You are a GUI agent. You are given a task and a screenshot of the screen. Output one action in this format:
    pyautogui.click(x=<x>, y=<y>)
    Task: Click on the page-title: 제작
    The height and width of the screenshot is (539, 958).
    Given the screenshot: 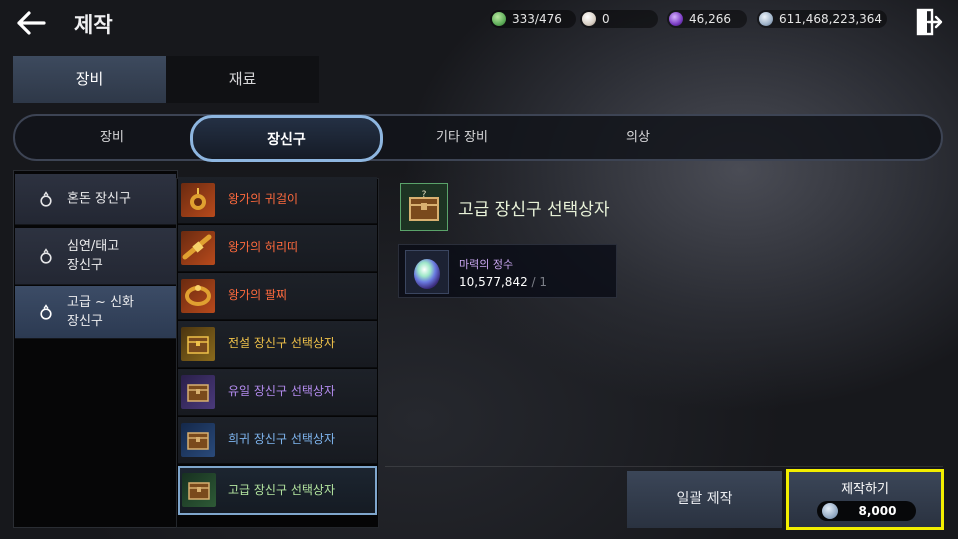 What is the action you would take?
    pyautogui.click(x=93, y=25)
    